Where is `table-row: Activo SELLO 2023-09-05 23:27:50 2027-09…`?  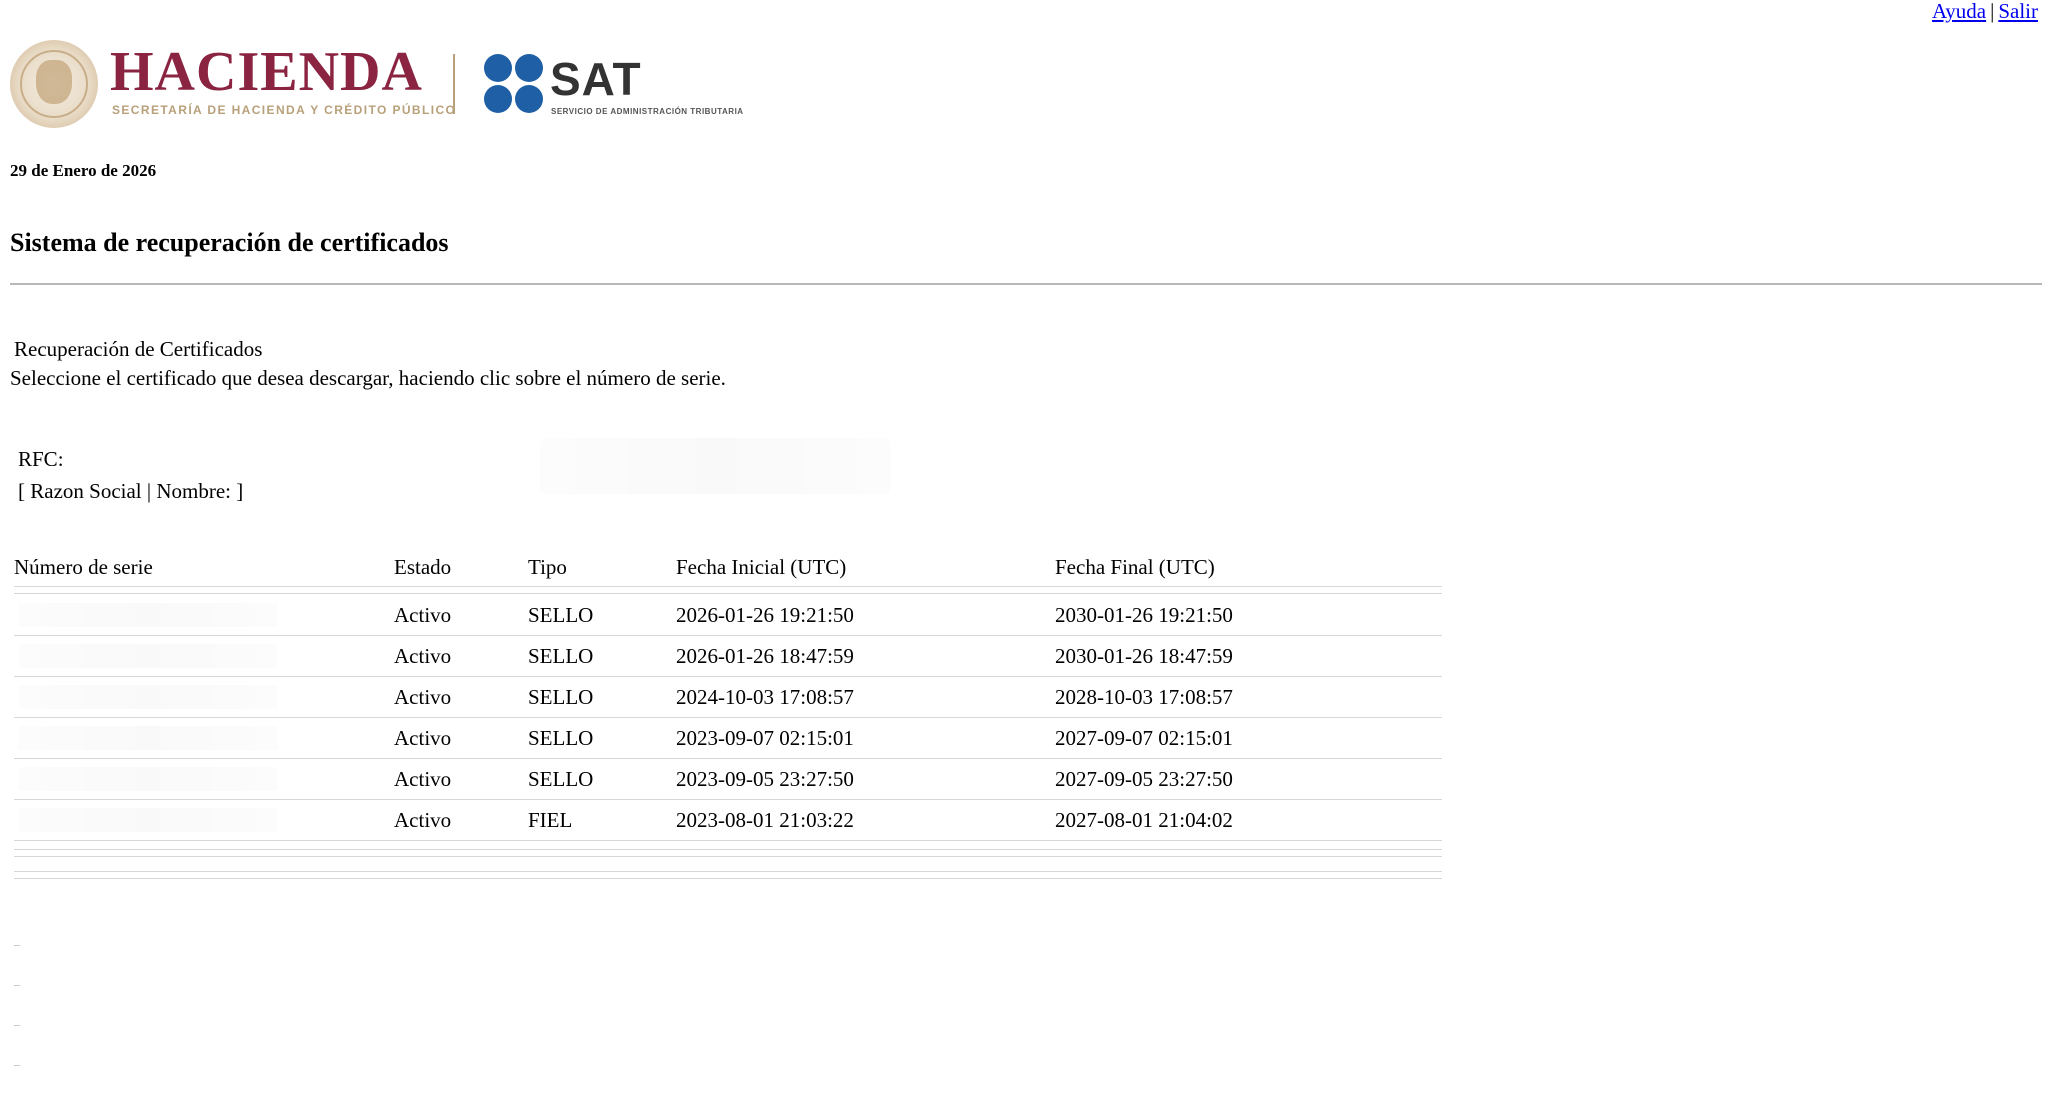
table-row: Activo SELLO 2023-09-05 23:27:50 2027-09… is located at coordinates (728, 779).